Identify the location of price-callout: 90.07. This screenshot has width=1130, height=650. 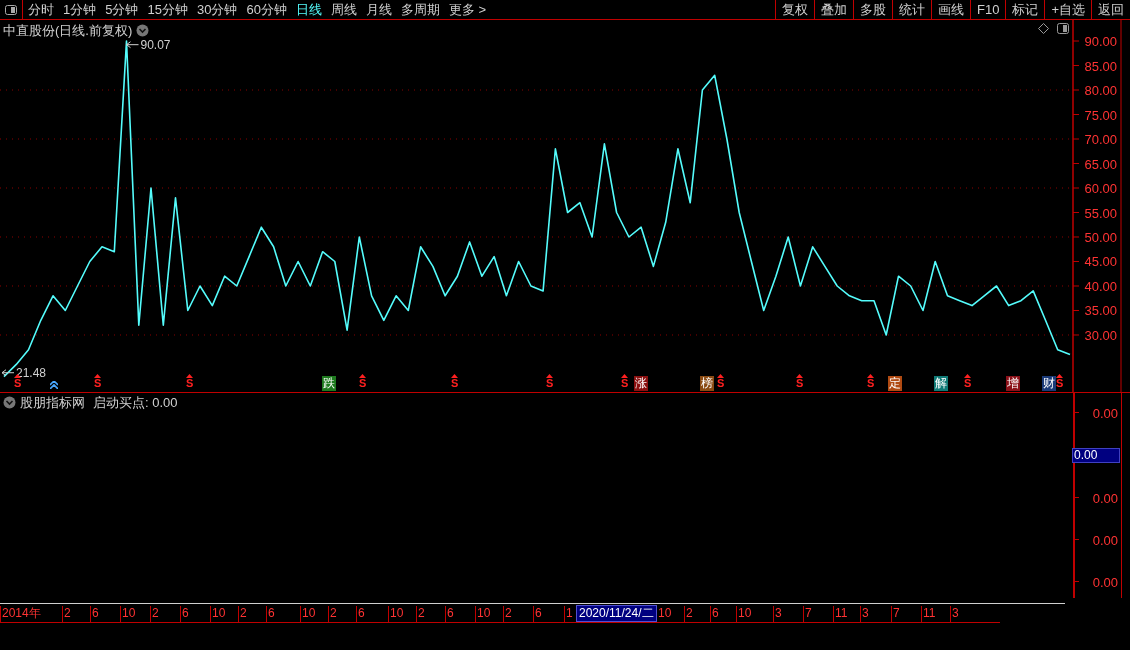
(148, 44).